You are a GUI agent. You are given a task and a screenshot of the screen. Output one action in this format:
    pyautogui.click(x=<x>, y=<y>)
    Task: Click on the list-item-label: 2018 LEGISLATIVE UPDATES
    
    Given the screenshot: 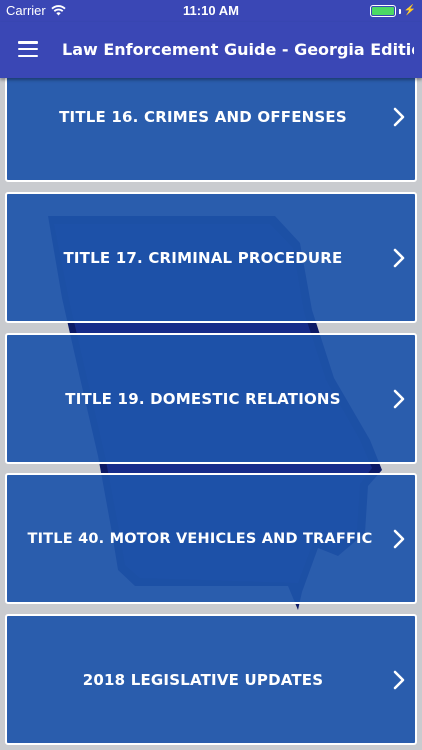 What is the action you would take?
    pyautogui.click(x=203, y=679)
    